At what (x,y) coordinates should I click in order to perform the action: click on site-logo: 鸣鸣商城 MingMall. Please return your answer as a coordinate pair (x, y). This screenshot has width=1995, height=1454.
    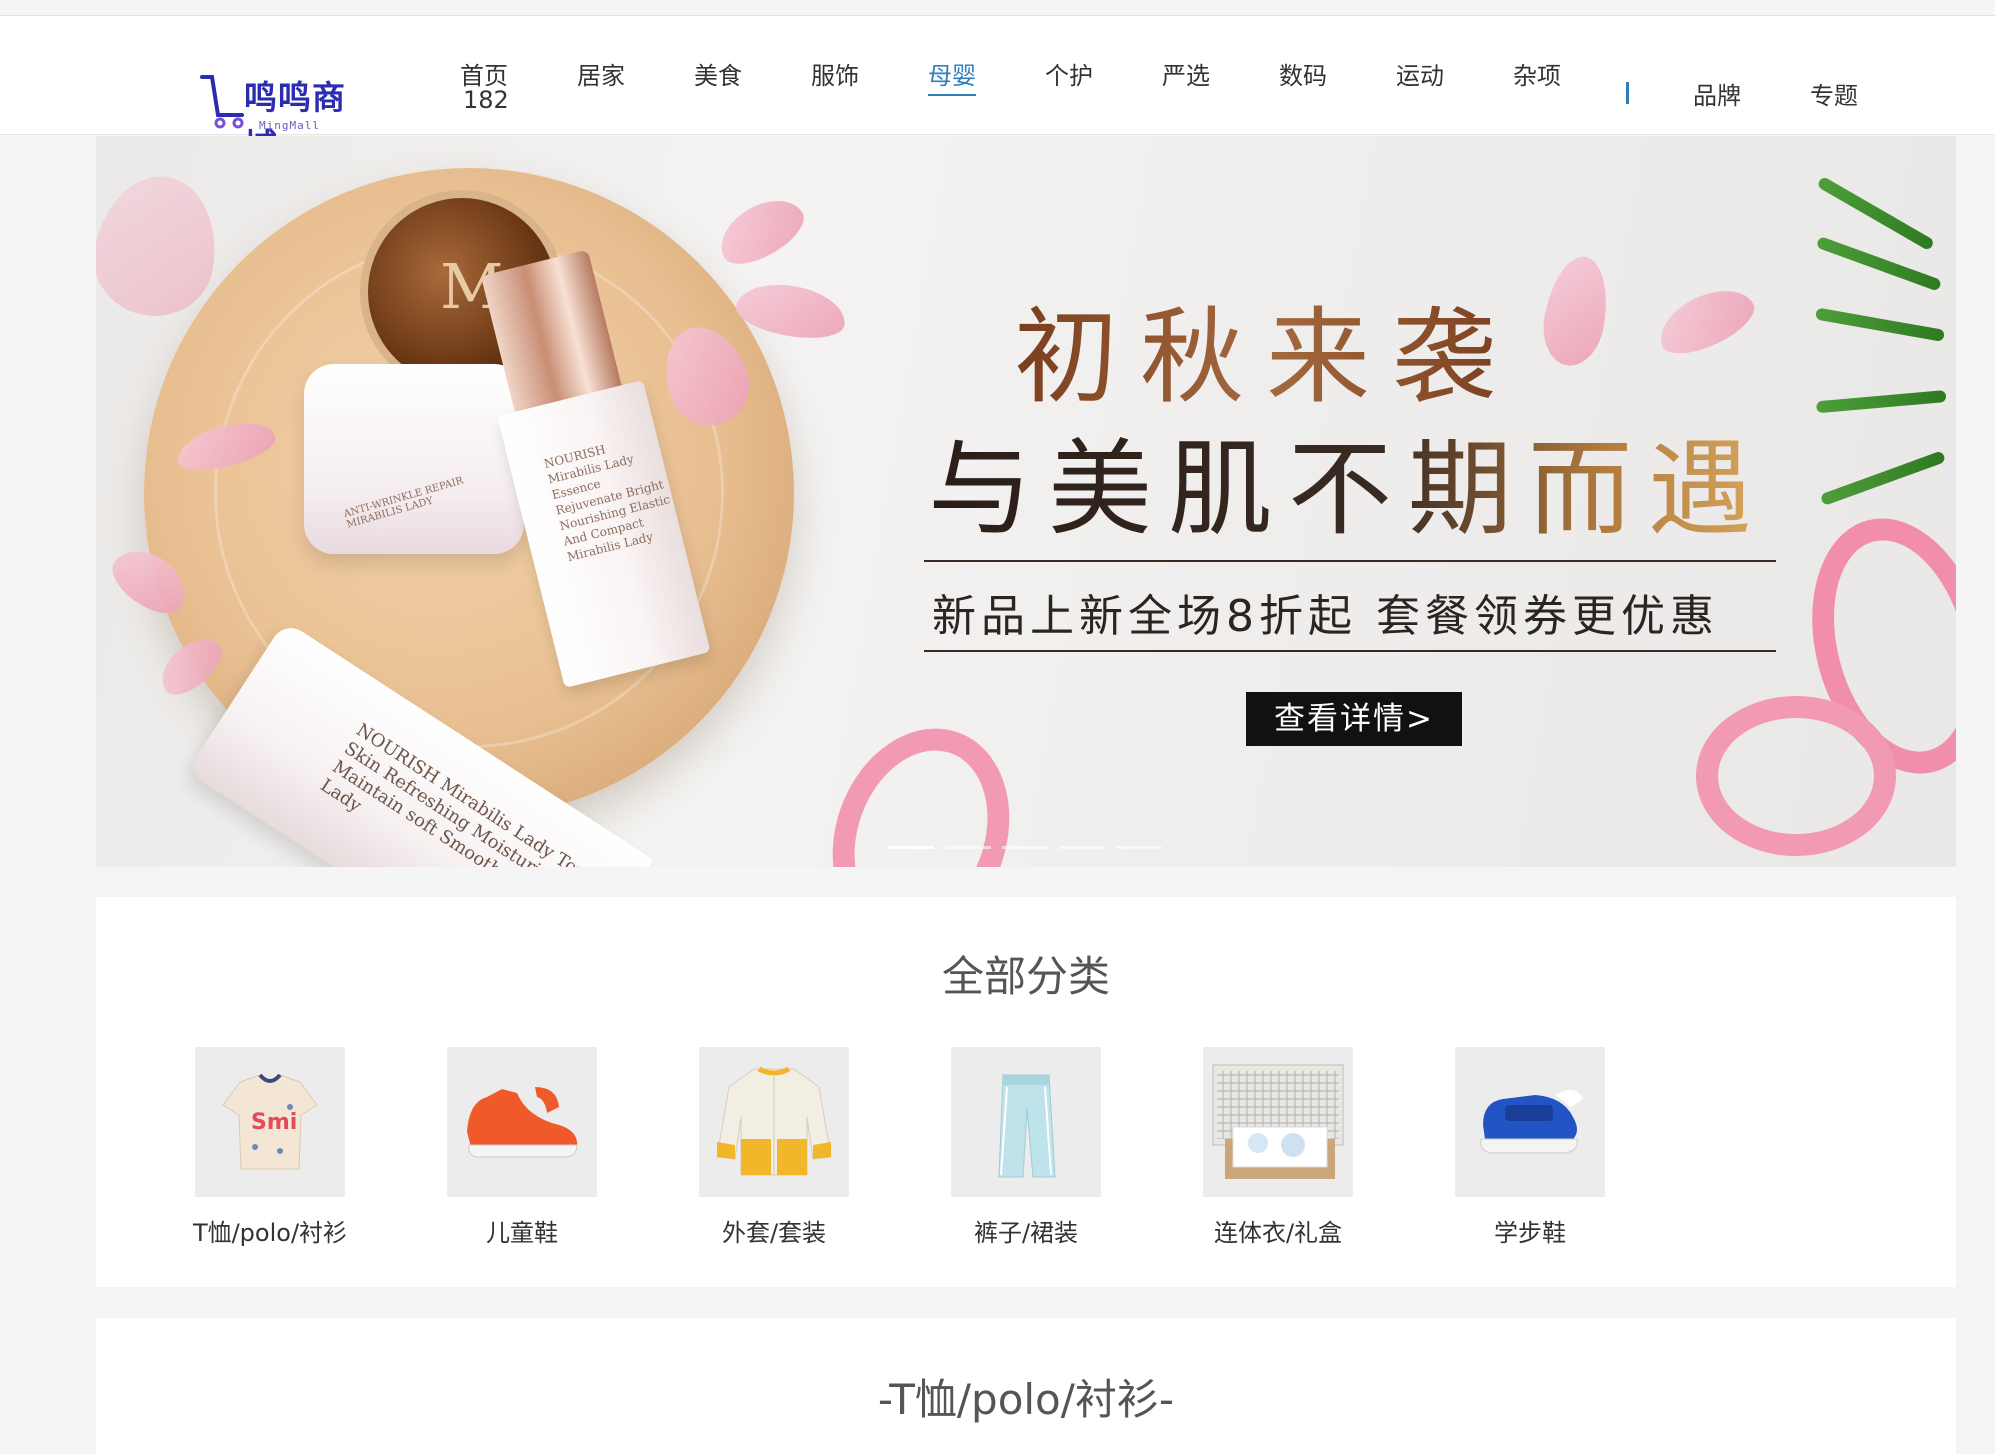
    Looking at the image, I should click on (280, 114).